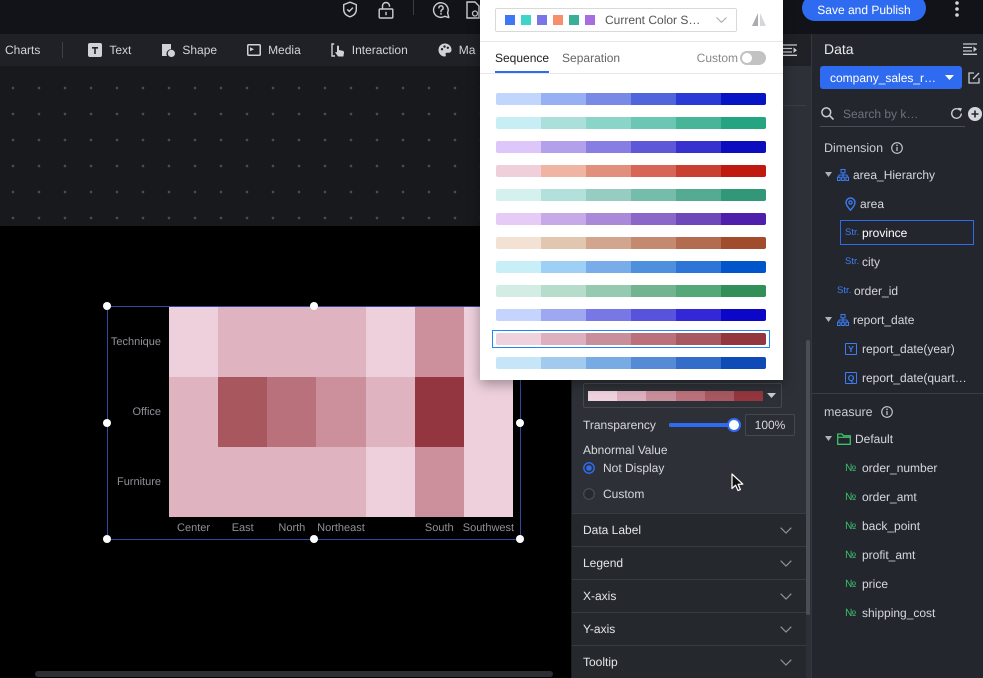 This screenshot has height=678, width=983. What do you see at coordinates (682, 395) in the screenshot?
I see `palette-select` at bounding box center [682, 395].